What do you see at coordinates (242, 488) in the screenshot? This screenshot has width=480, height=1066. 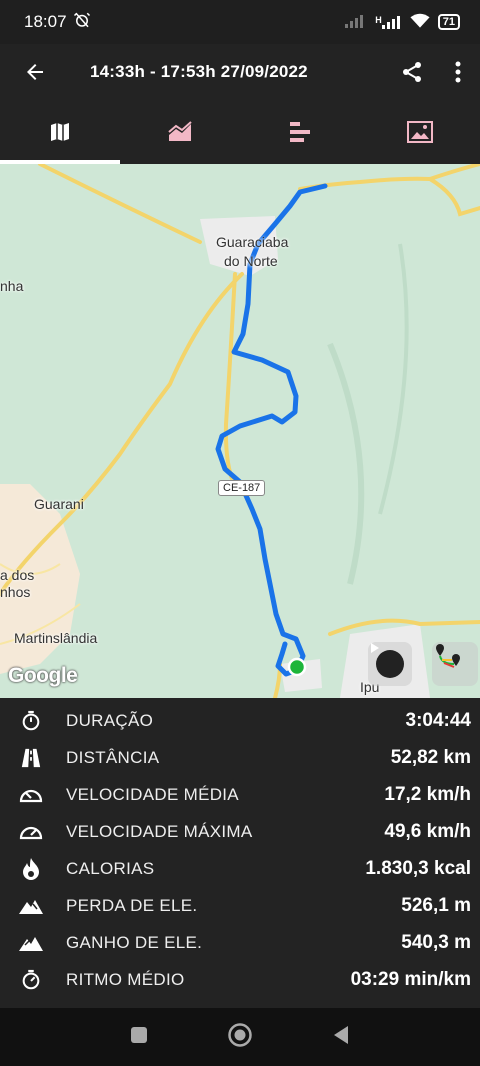 I see `road-shield: CE-187` at bounding box center [242, 488].